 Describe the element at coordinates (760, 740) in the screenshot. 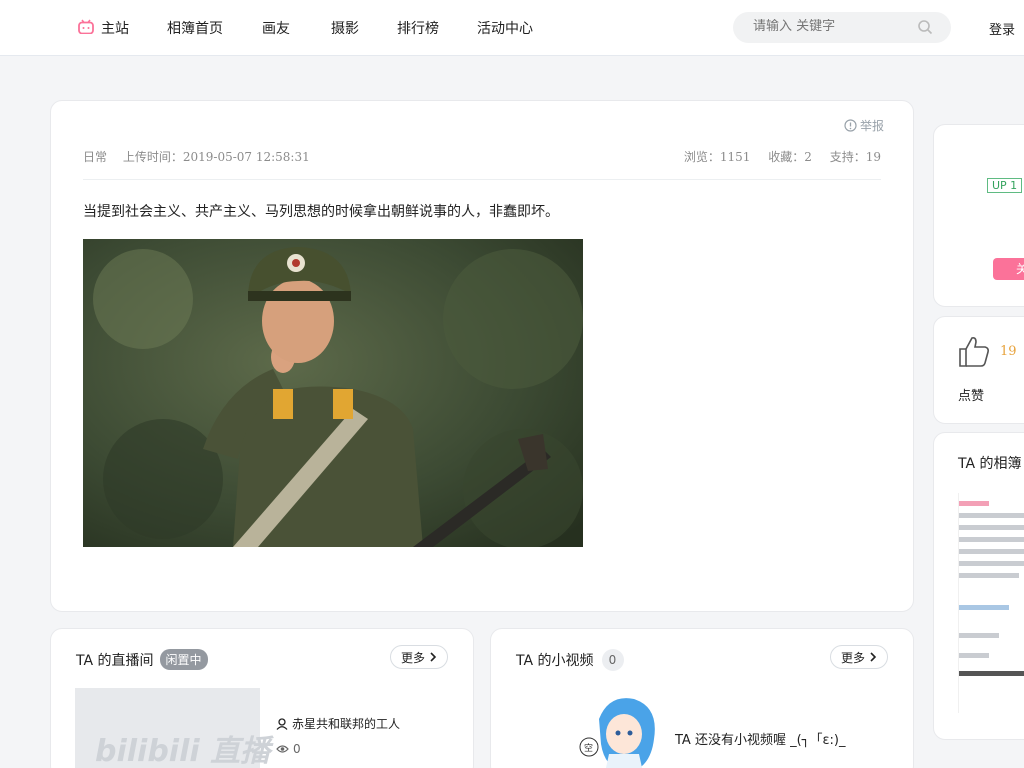

I see `empty-video-message: TA 还没有小视频喔 _(┐「ε:)_` at that location.